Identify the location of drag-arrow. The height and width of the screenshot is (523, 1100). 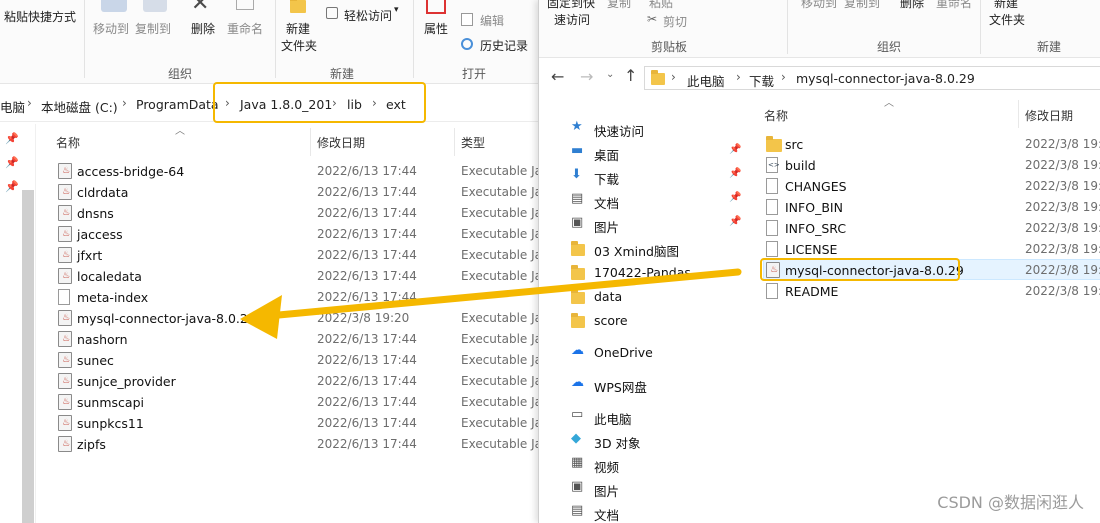
(491, 303).